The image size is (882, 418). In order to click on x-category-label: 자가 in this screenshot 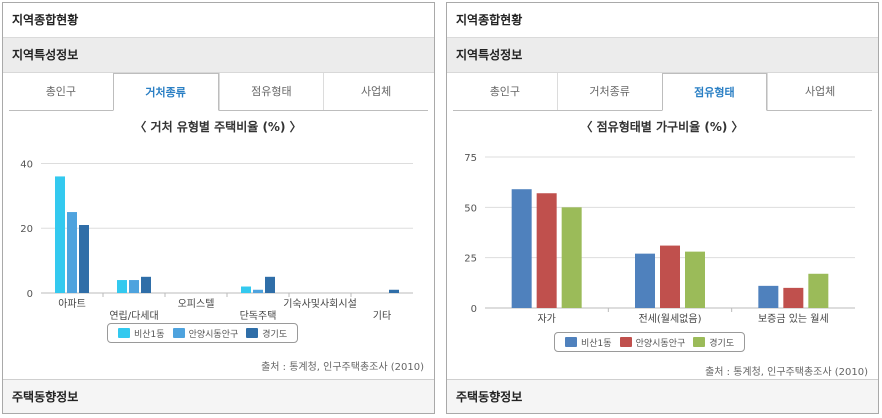, I will do `click(546, 319)`.